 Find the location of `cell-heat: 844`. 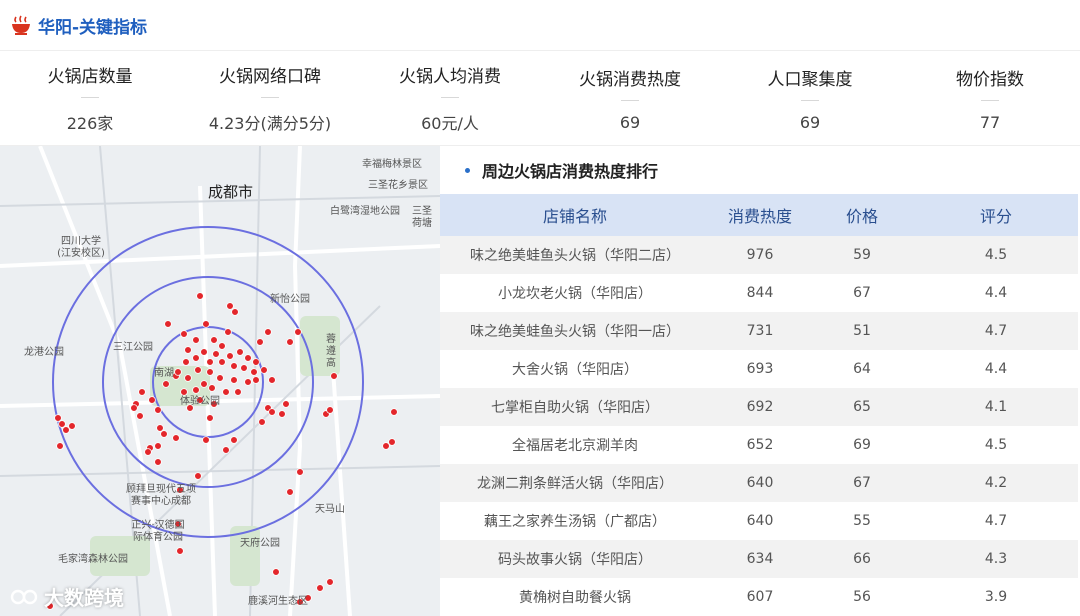

cell-heat: 844 is located at coordinates (760, 293).